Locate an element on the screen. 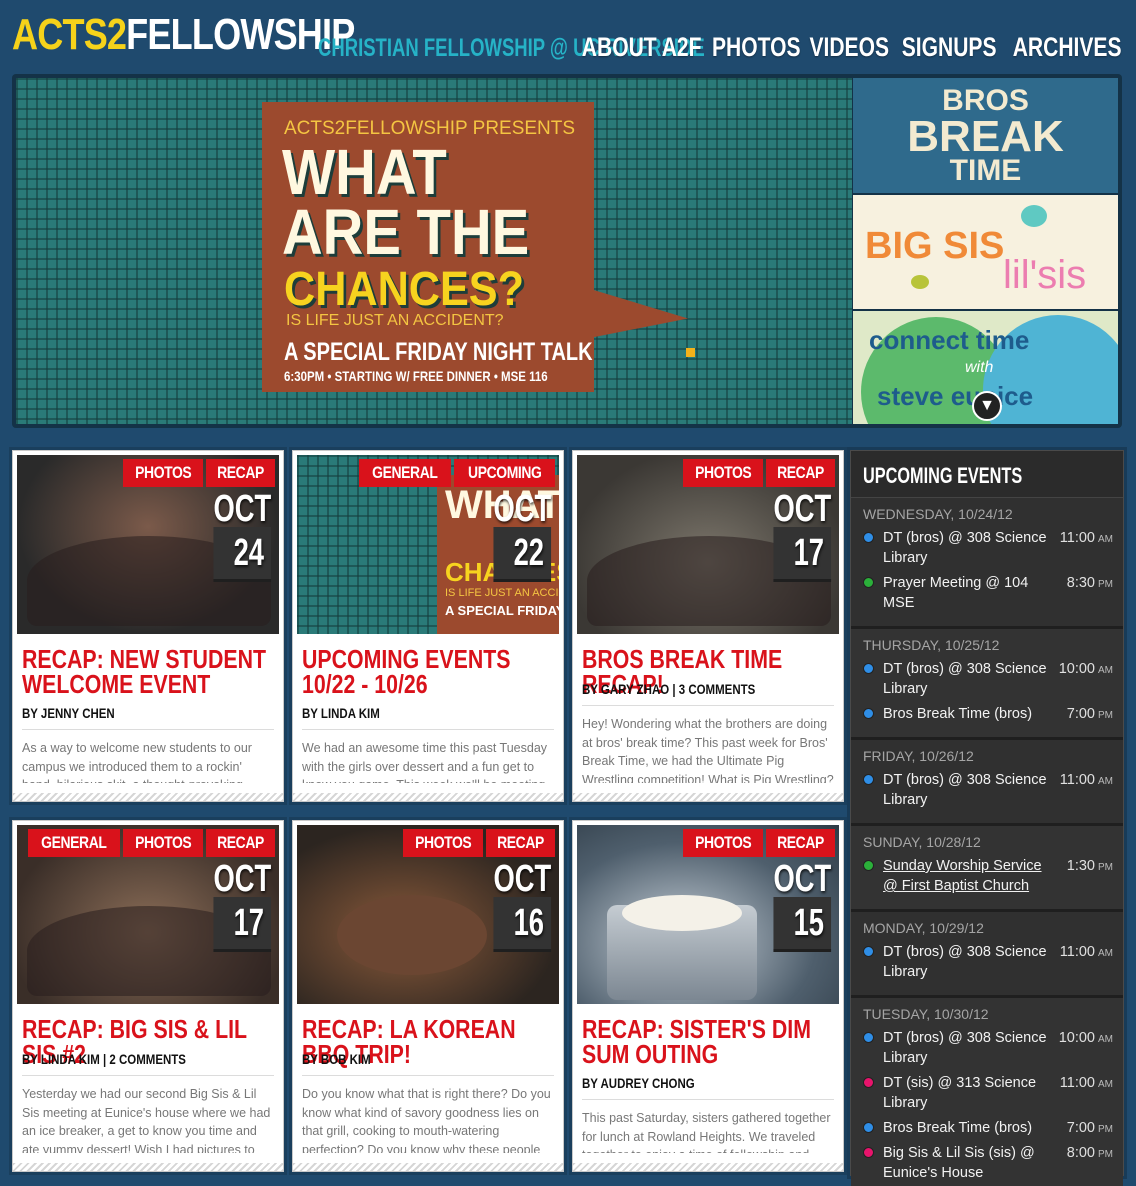 The width and height of the screenshot is (1136, 1186). post-image: GENERAL PHOTOS RECAP OCT 17 is located at coordinates (148, 914).